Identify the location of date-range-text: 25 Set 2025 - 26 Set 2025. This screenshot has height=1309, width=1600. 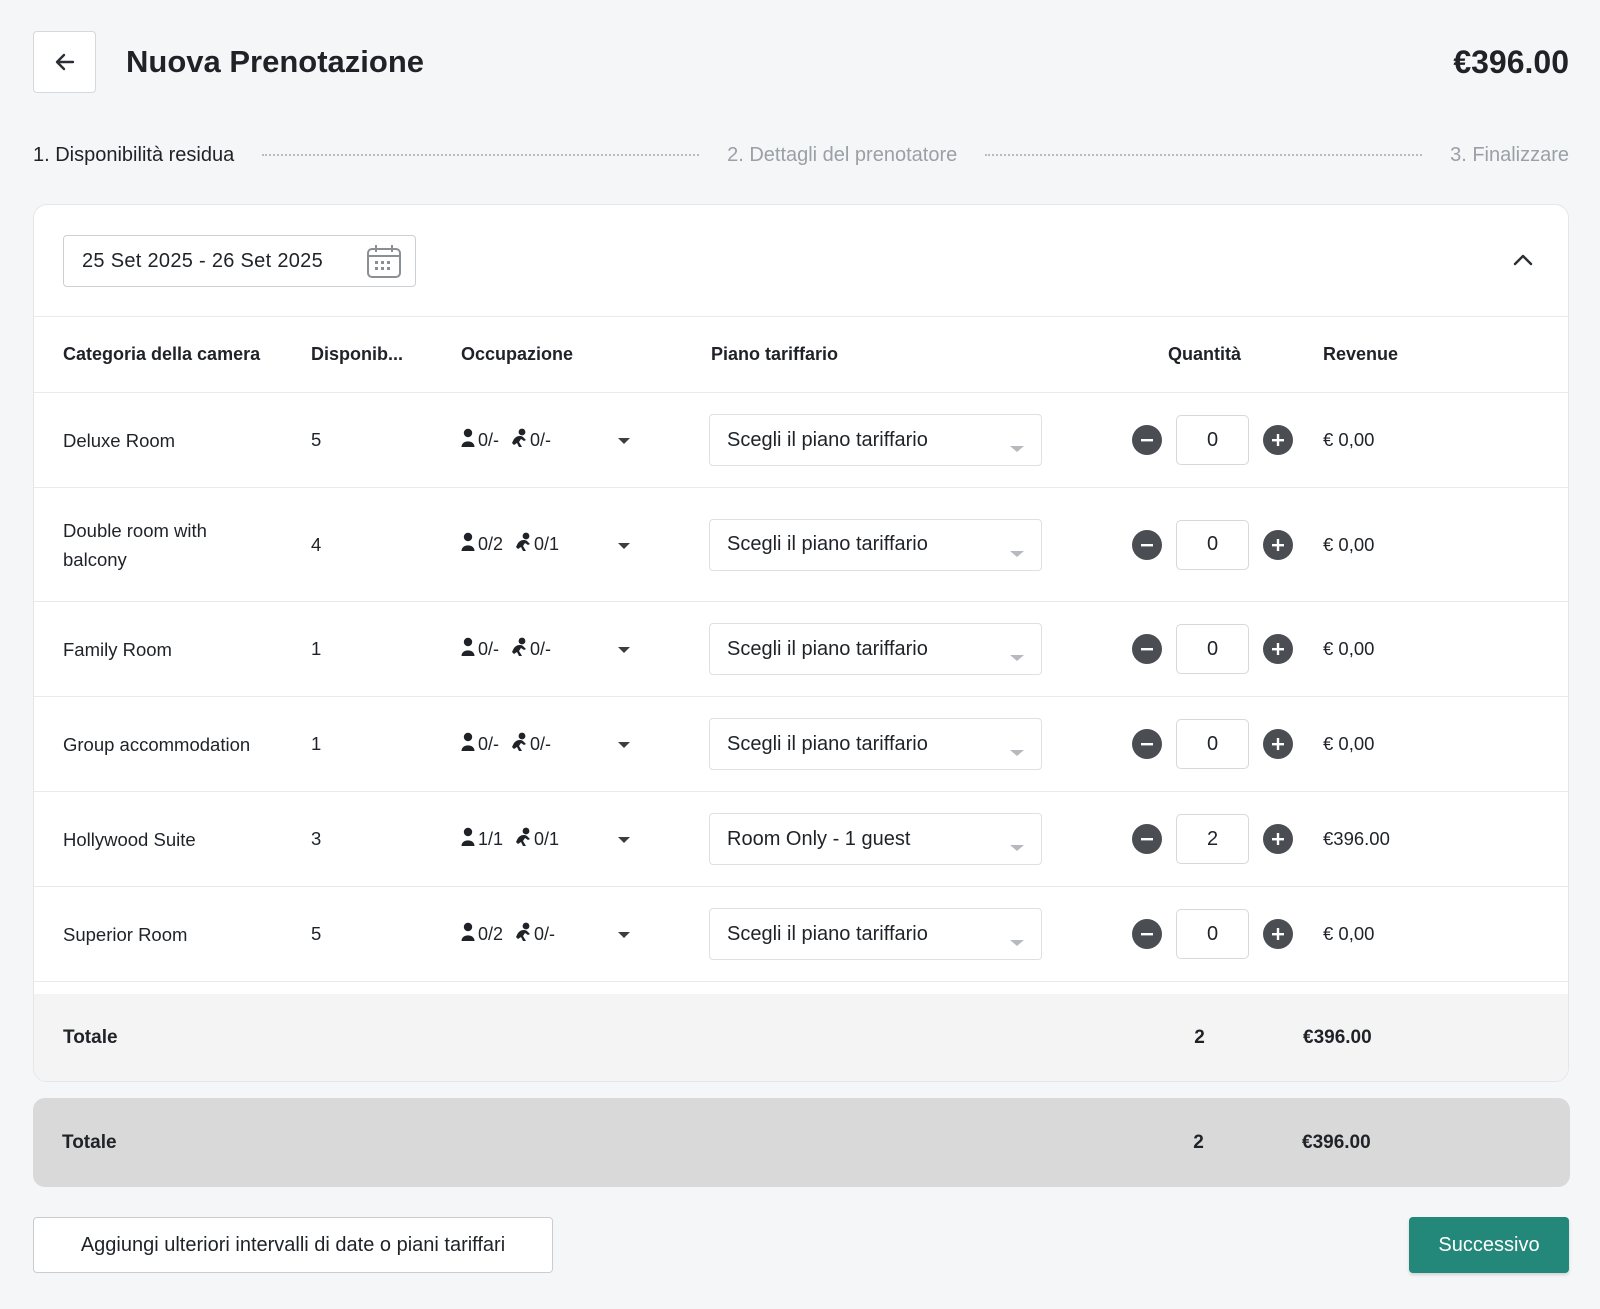
(203, 260).